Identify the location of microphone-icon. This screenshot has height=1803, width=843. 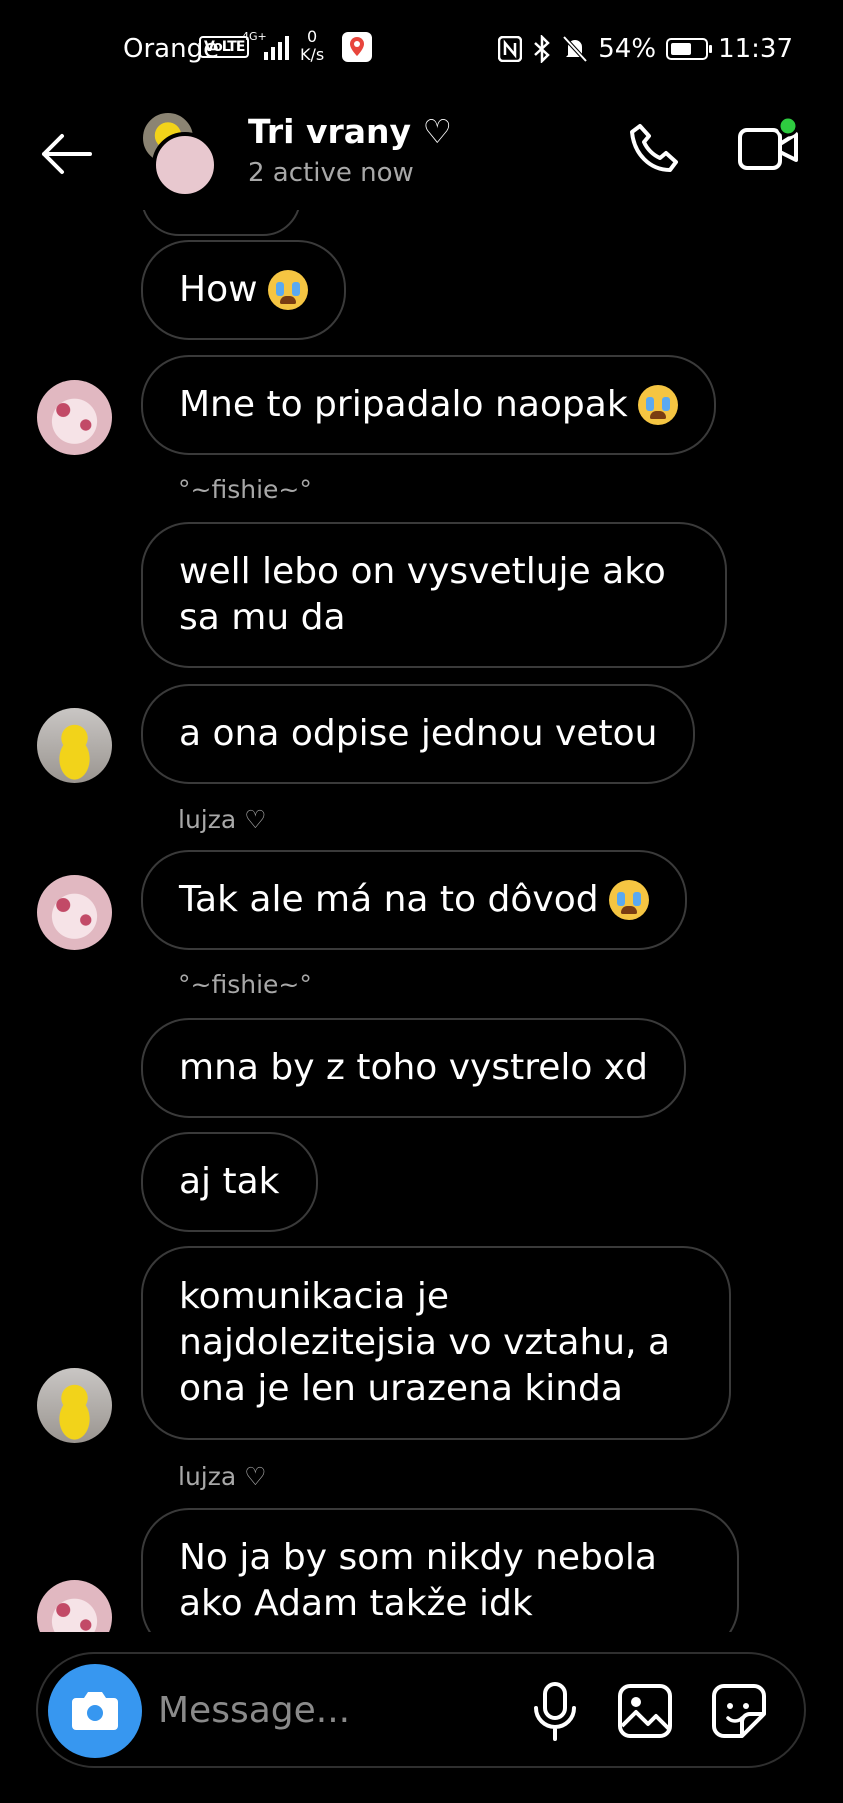
(555, 1711).